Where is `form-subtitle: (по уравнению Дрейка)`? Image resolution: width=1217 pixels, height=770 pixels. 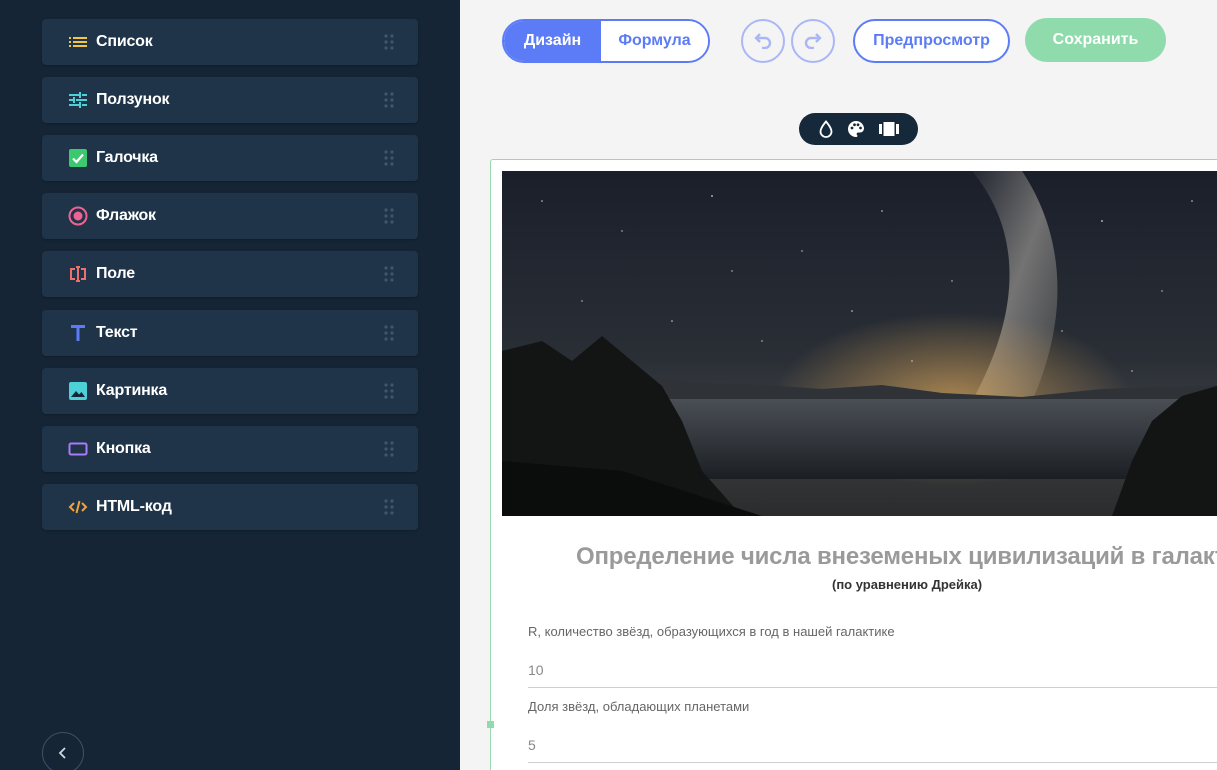 form-subtitle: (по уравнению Дрейка) is located at coordinates (907, 584).